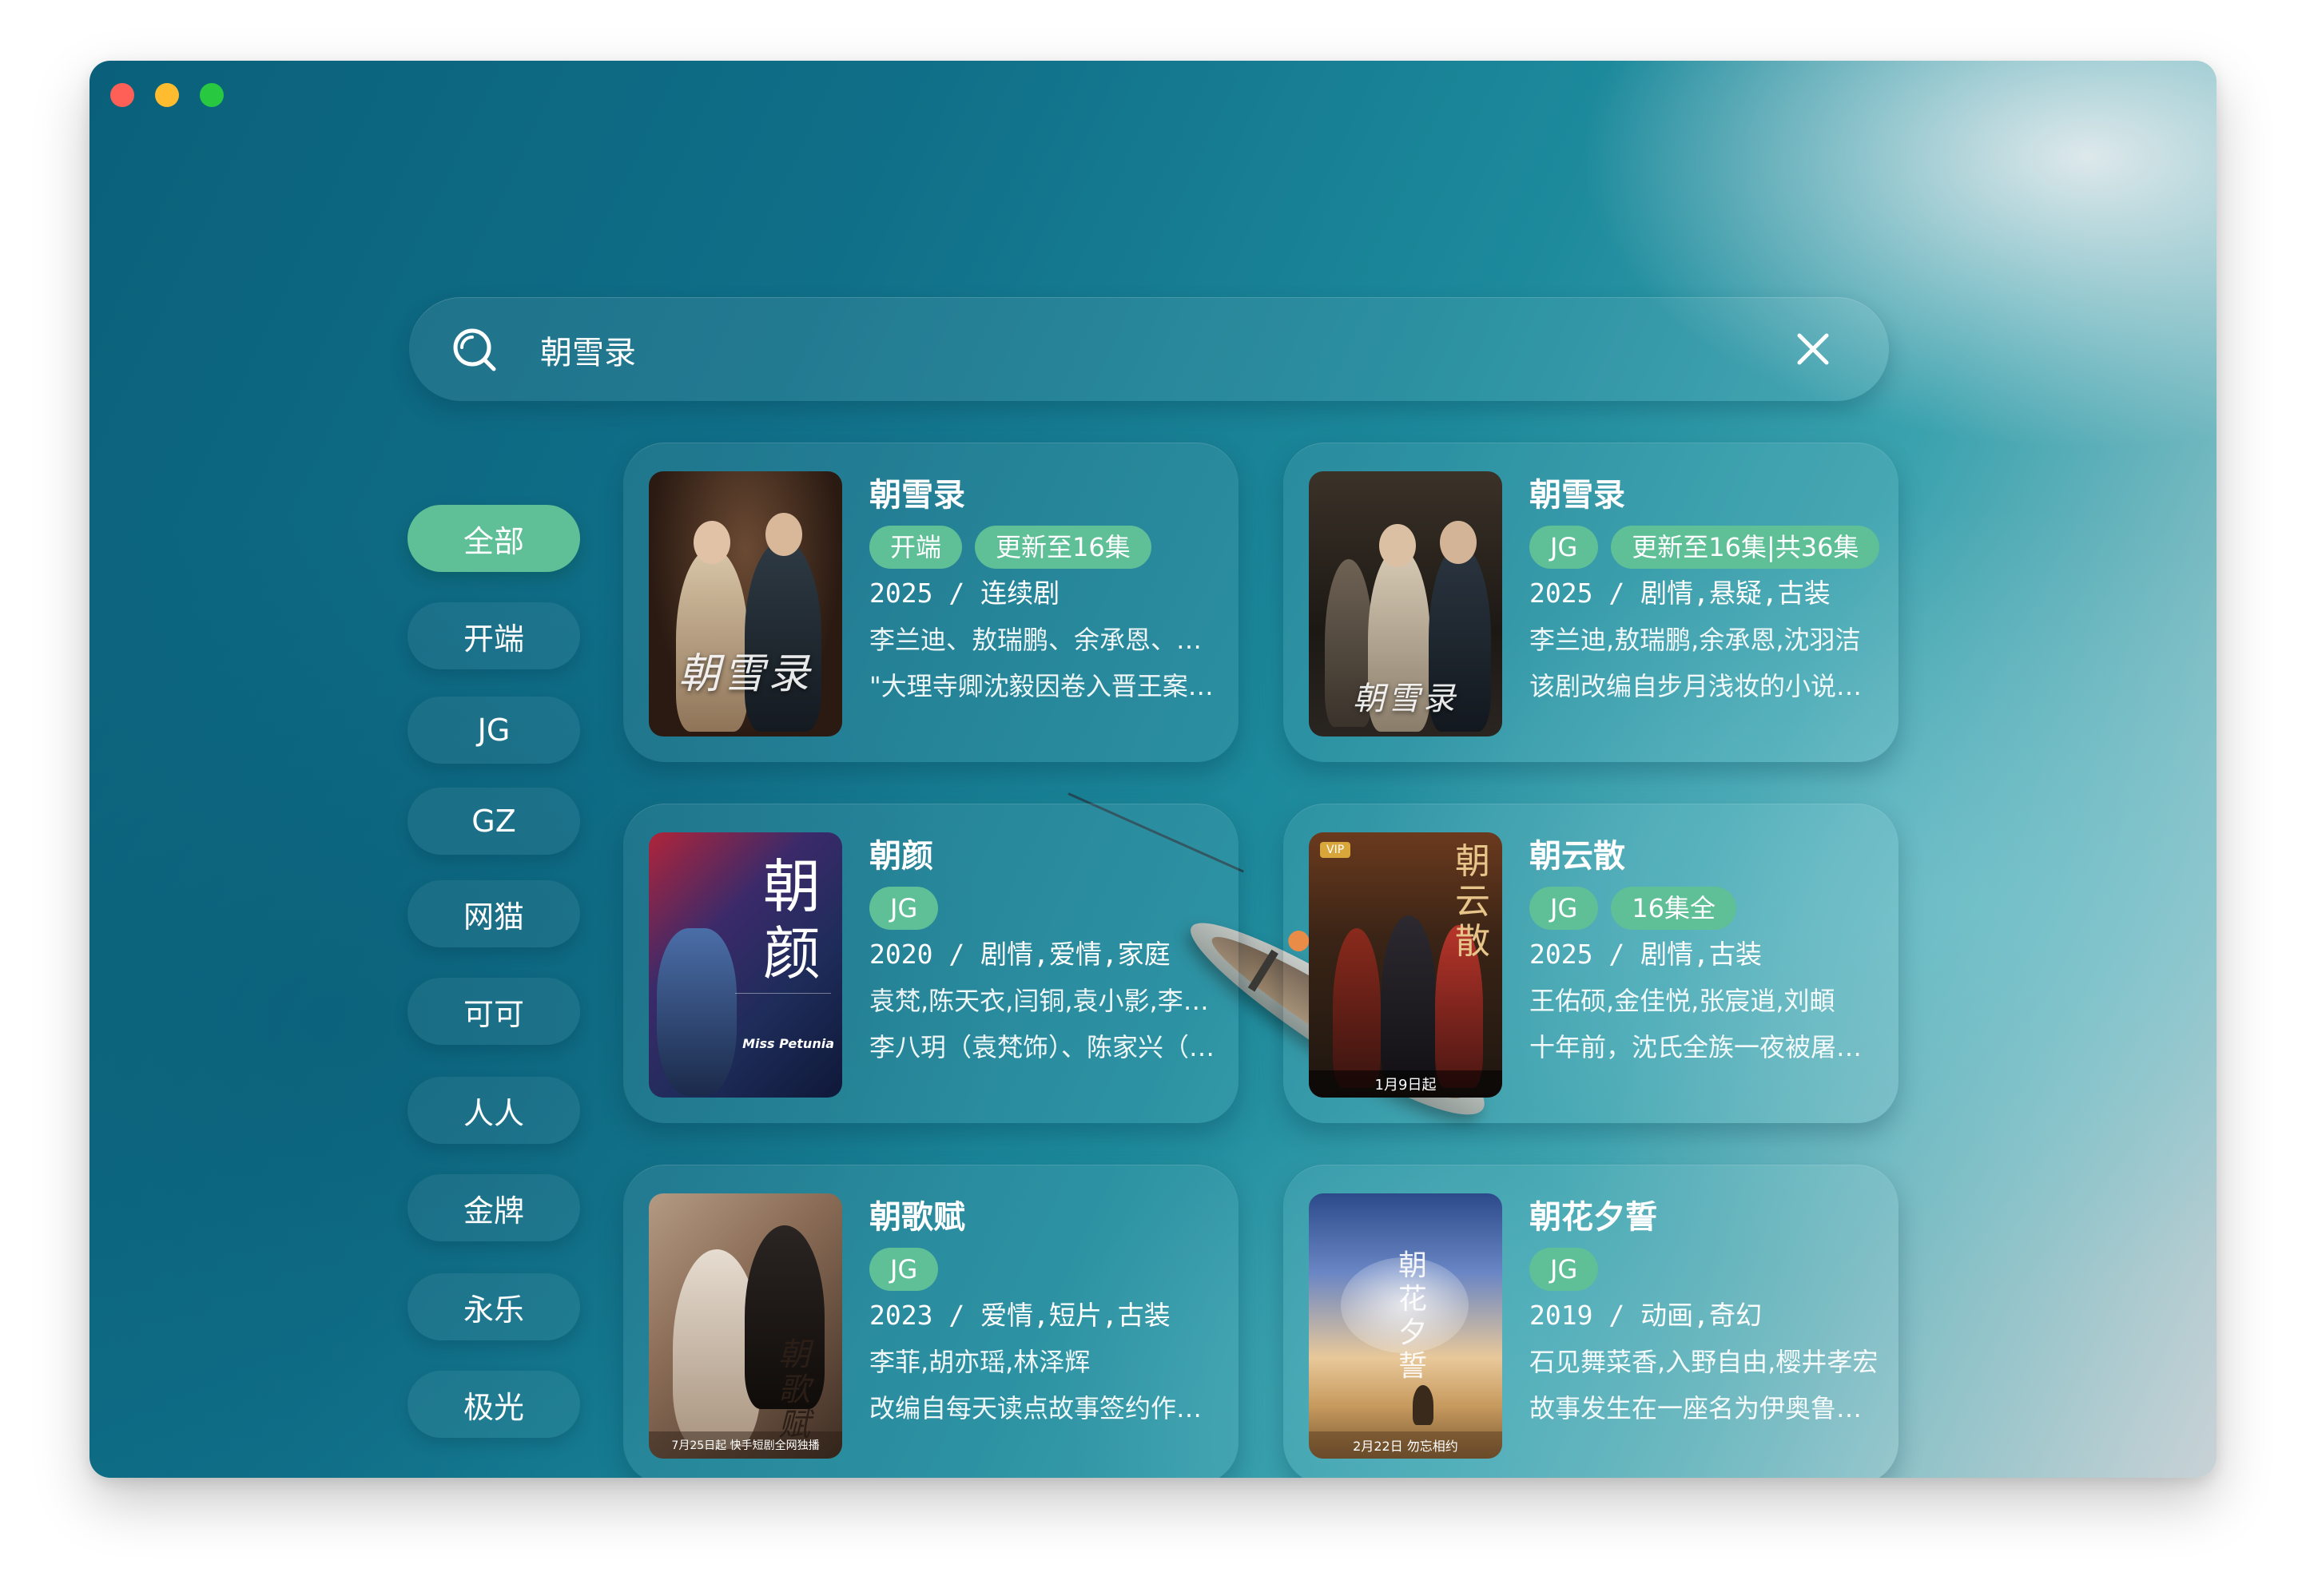 This screenshot has width=2306, height=1596. I want to click on result-title: 朝云散, so click(1577, 856).